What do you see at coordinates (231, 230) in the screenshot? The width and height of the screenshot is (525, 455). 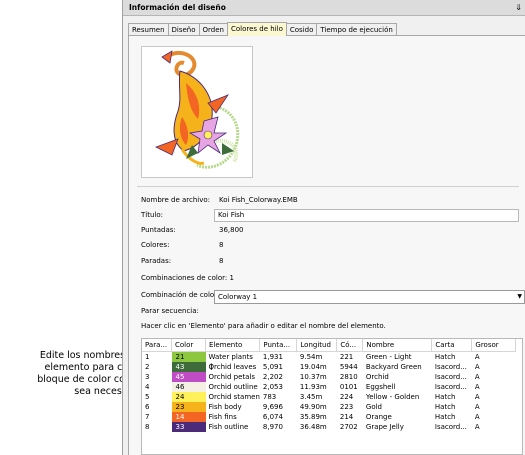 I see `stitches-value: 36,800` at bounding box center [231, 230].